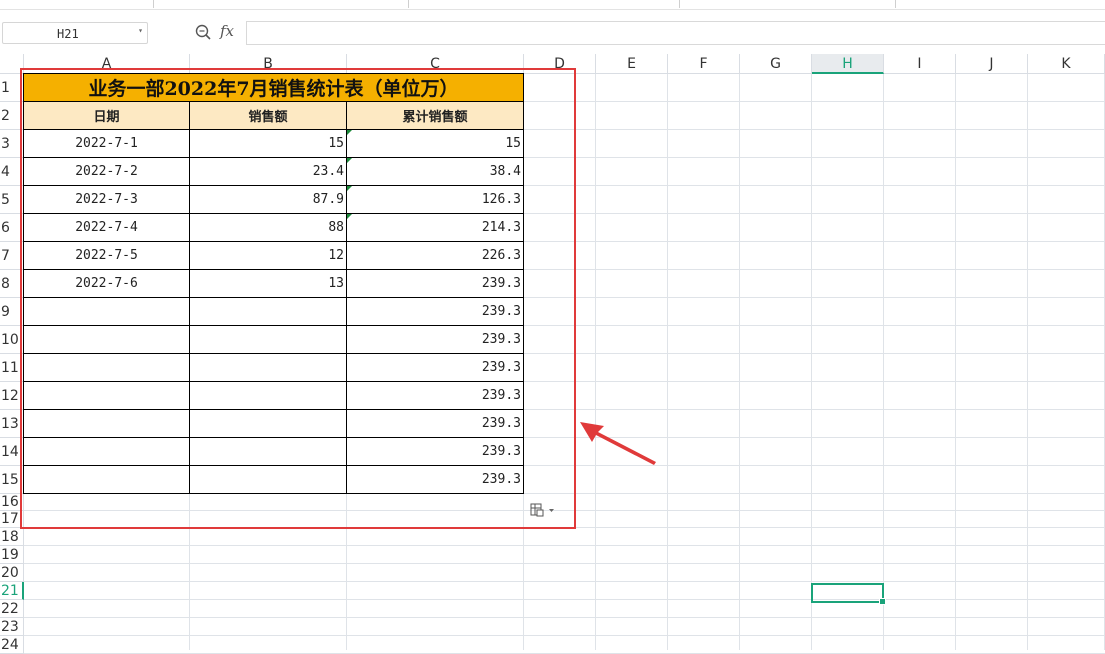  I want to click on row-header-22: 22, so click(12, 609).